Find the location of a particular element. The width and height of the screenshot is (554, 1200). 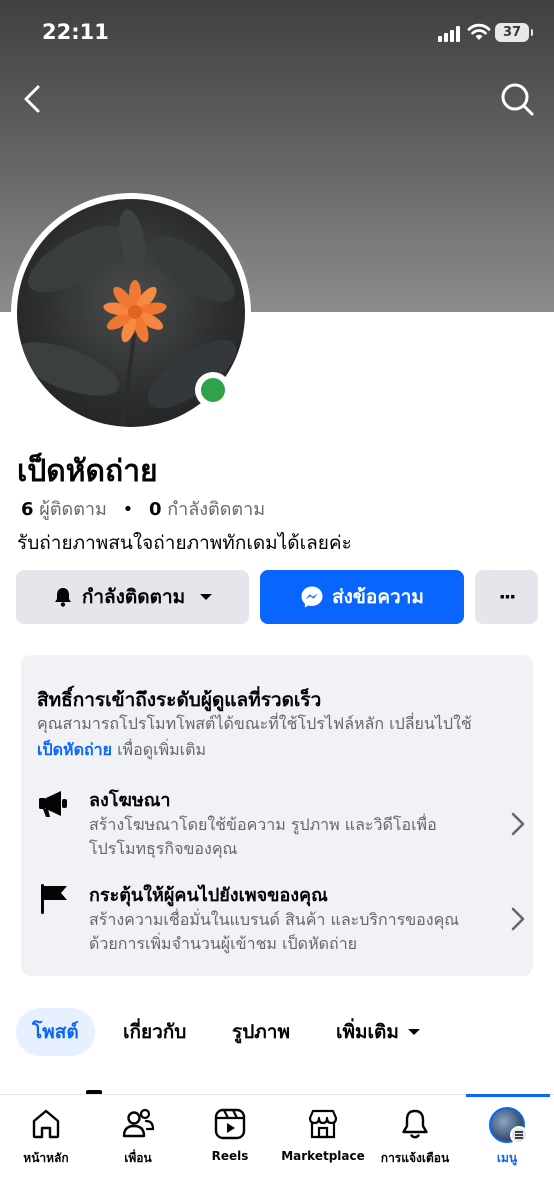

drive-traffic-title: กระตุ้นให้ผู้คนไปยังเพจของคุณ is located at coordinates (208, 895).